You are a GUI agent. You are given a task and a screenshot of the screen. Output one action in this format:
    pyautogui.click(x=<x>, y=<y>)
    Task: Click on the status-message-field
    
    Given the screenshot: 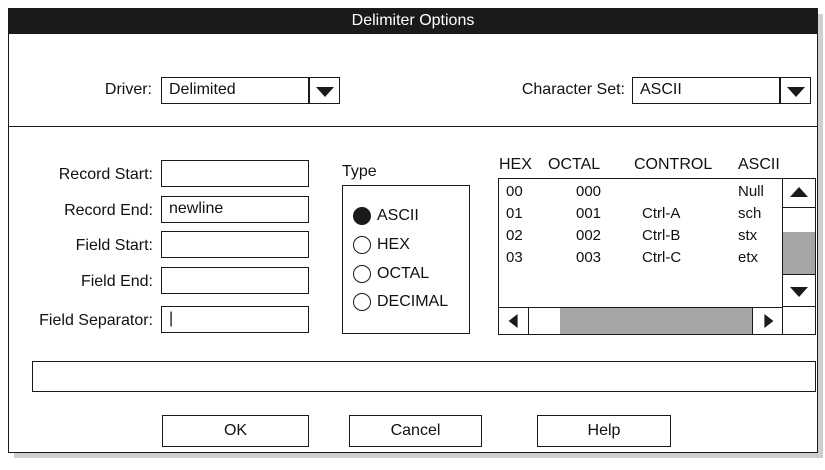 What is the action you would take?
    pyautogui.click(x=424, y=376)
    